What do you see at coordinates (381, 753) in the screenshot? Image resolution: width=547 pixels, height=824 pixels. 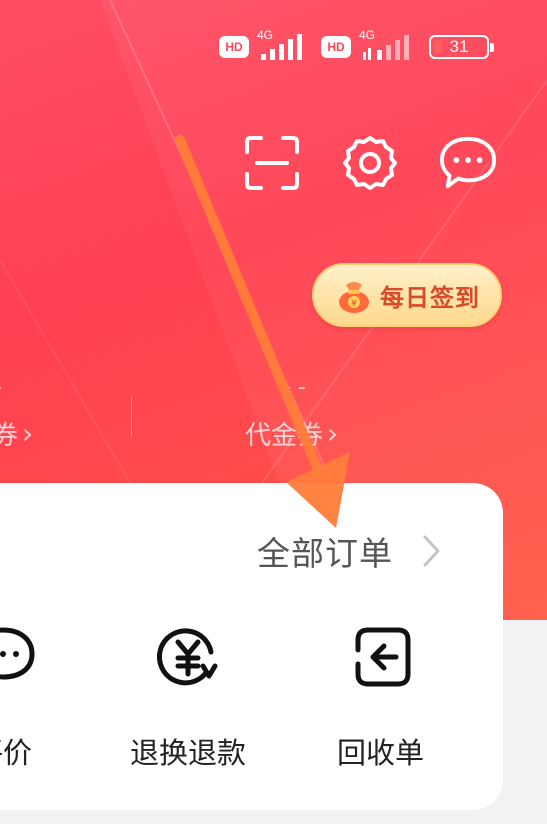 I see `order-recycle-label: 回收单` at bounding box center [381, 753].